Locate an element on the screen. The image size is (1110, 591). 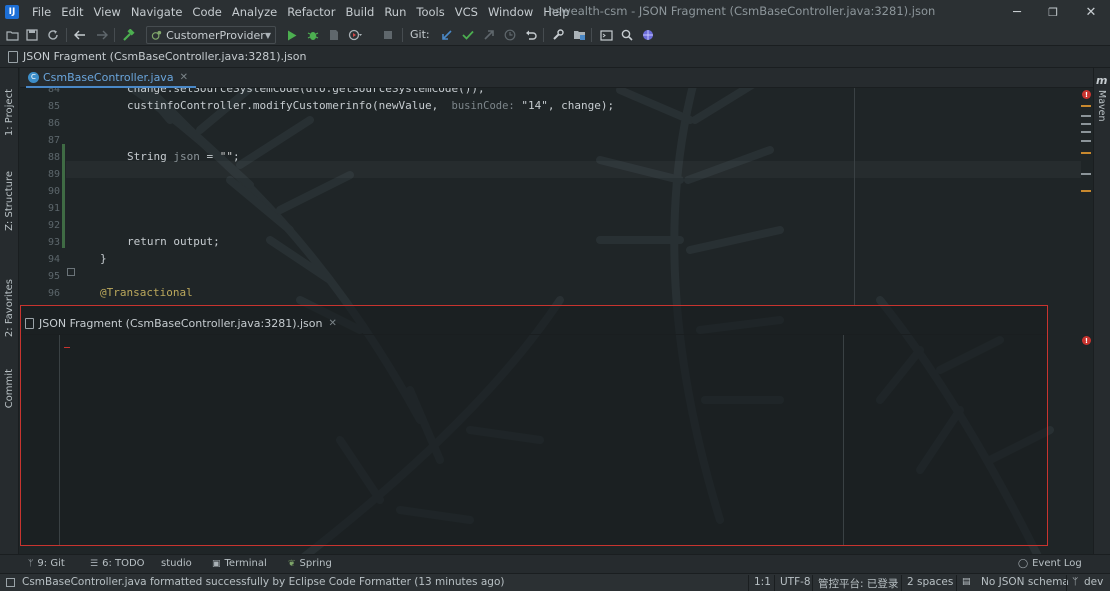
code-token: businCode: is located at coordinates (483, 106).